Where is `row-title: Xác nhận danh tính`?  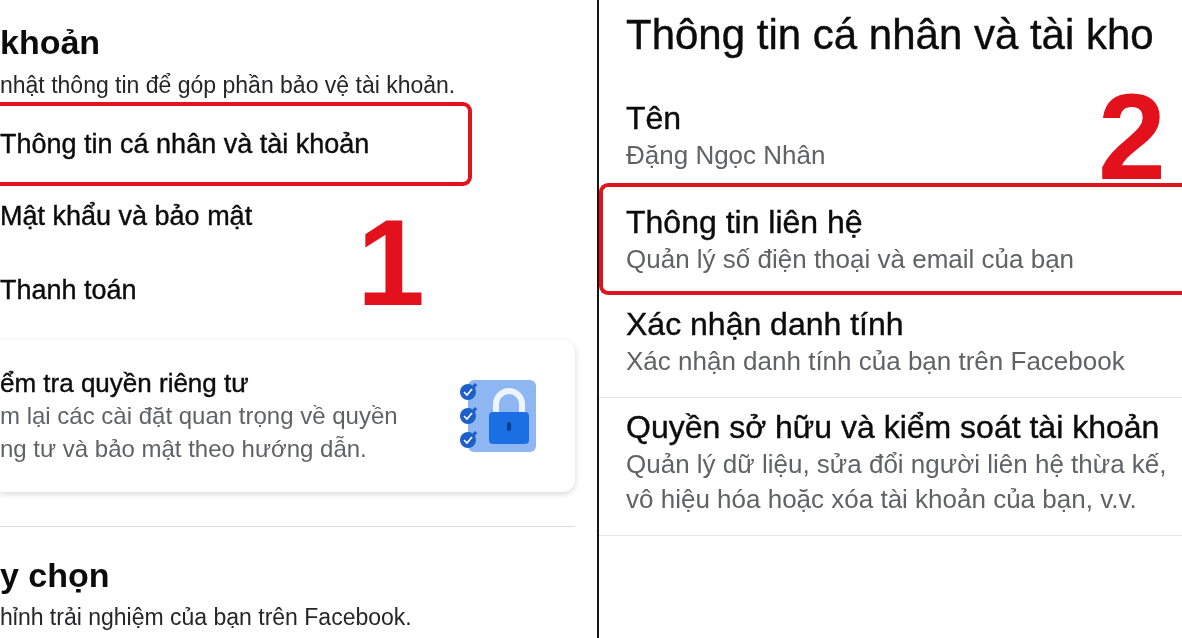 row-title: Xác nhận danh tính is located at coordinates (765, 324).